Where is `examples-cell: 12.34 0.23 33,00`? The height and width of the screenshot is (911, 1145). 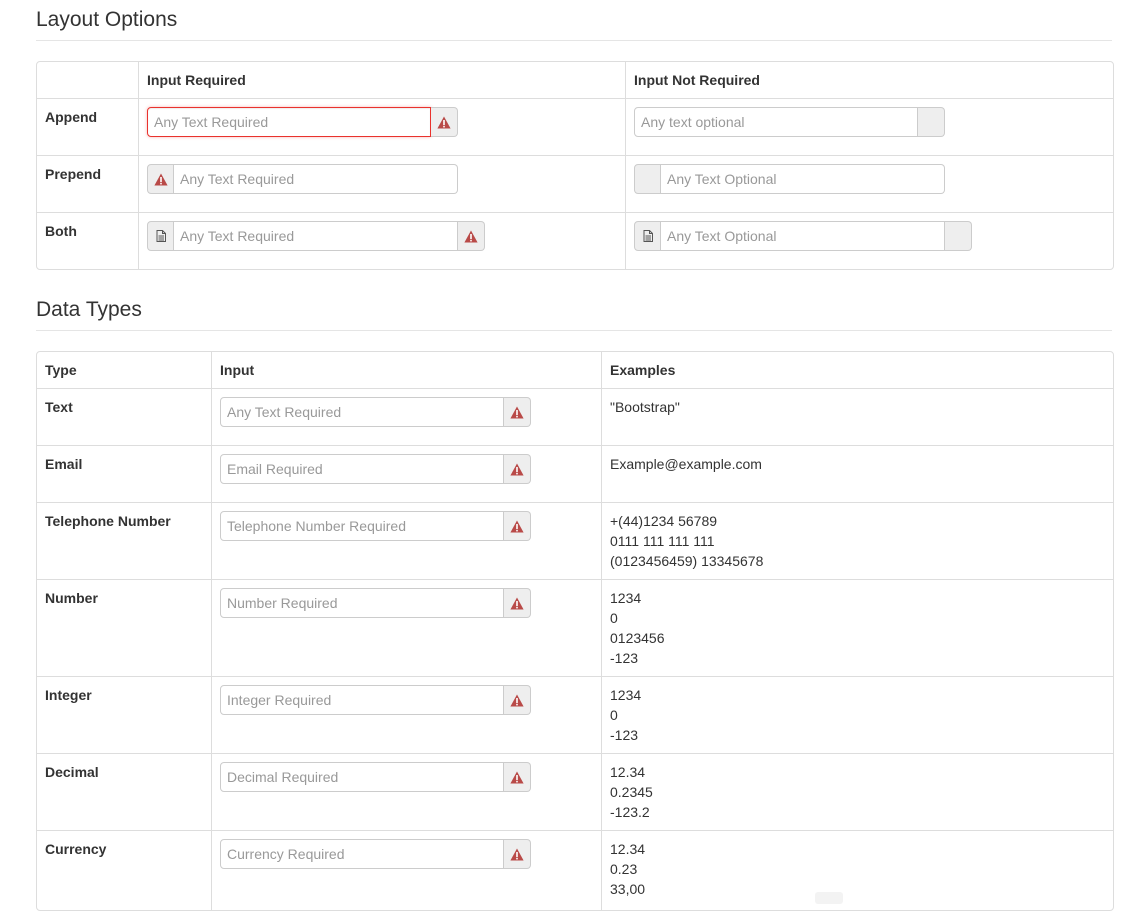
examples-cell: 12.34 0.23 33,00 is located at coordinates (857, 870).